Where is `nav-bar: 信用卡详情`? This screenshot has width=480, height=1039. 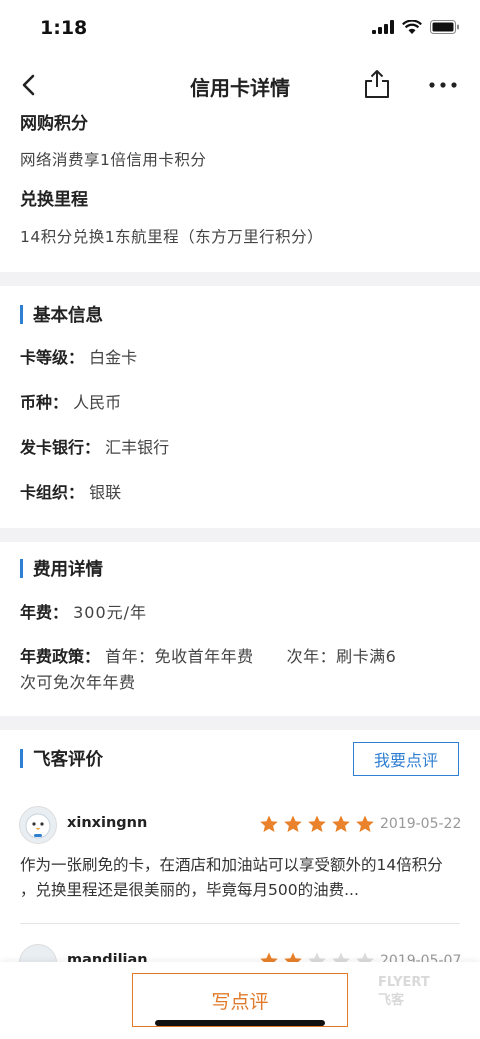 nav-bar: 信用卡详情 is located at coordinates (240, 85).